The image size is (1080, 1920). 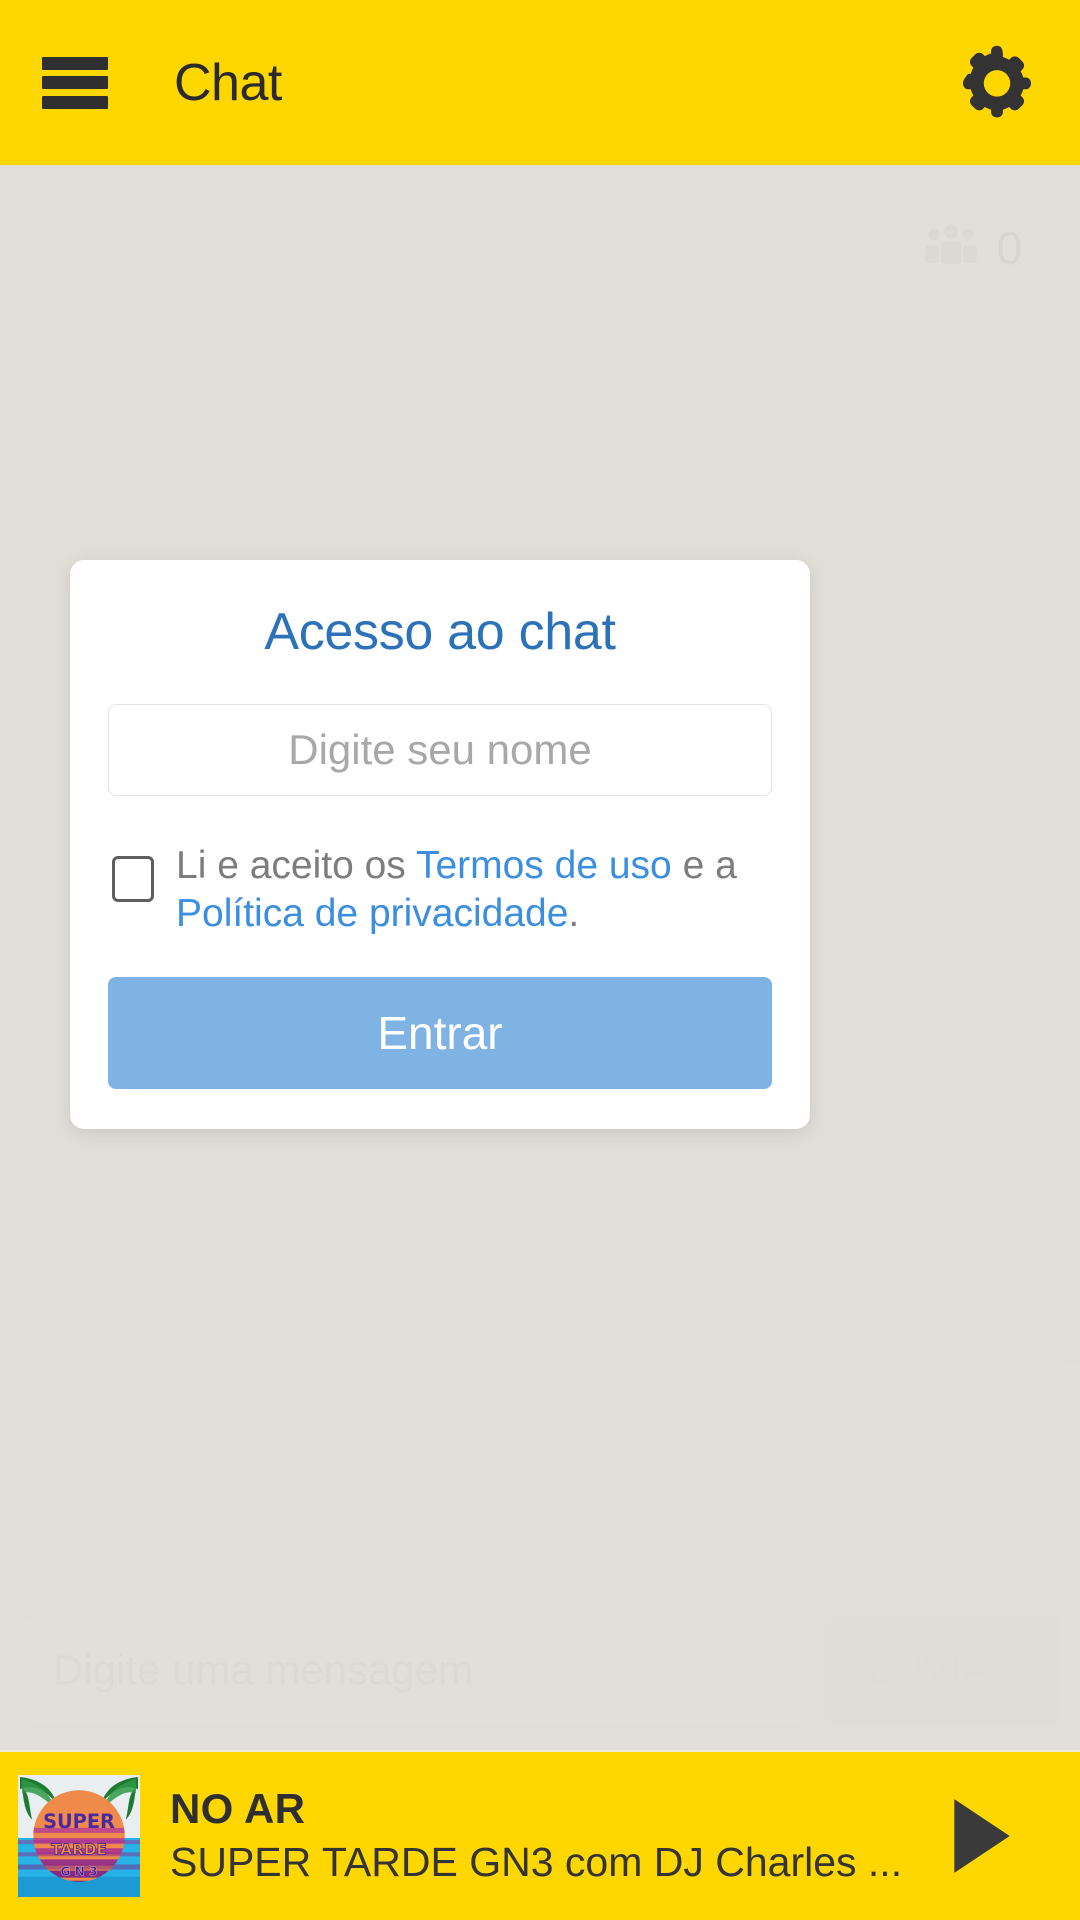 What do you see at coordinates (544, 865) in the screenshot?
I see `terms-of-use-link: Termos de uso` at bounding box center [544, 865].